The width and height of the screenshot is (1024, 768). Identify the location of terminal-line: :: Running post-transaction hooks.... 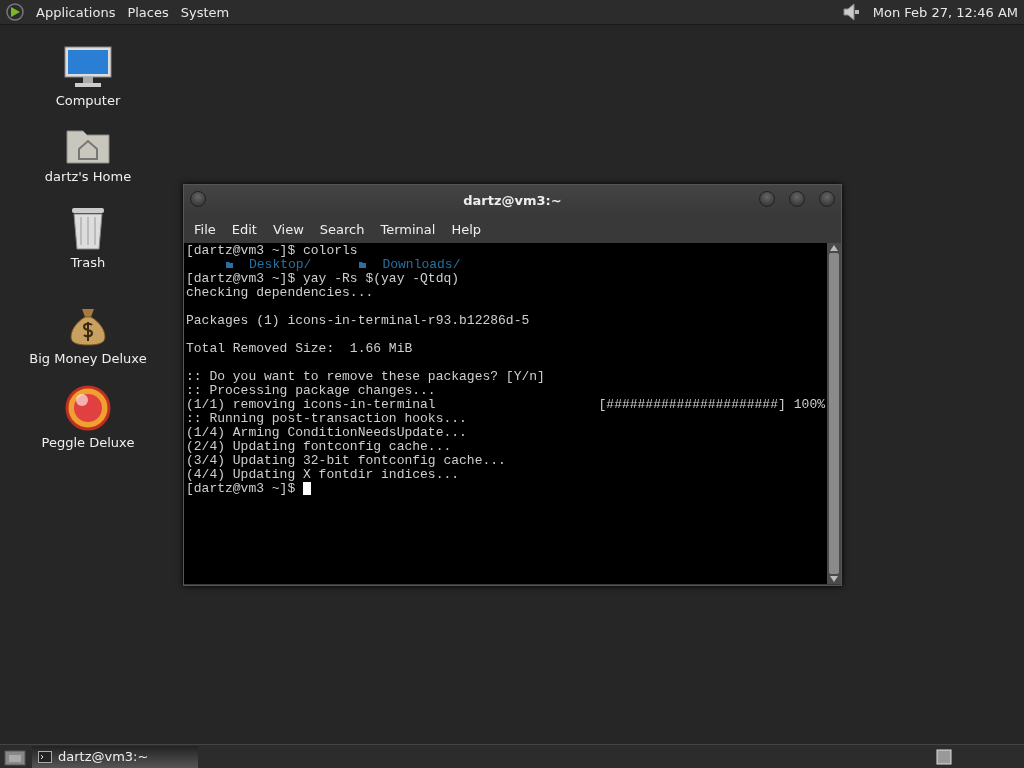
(326, 419).